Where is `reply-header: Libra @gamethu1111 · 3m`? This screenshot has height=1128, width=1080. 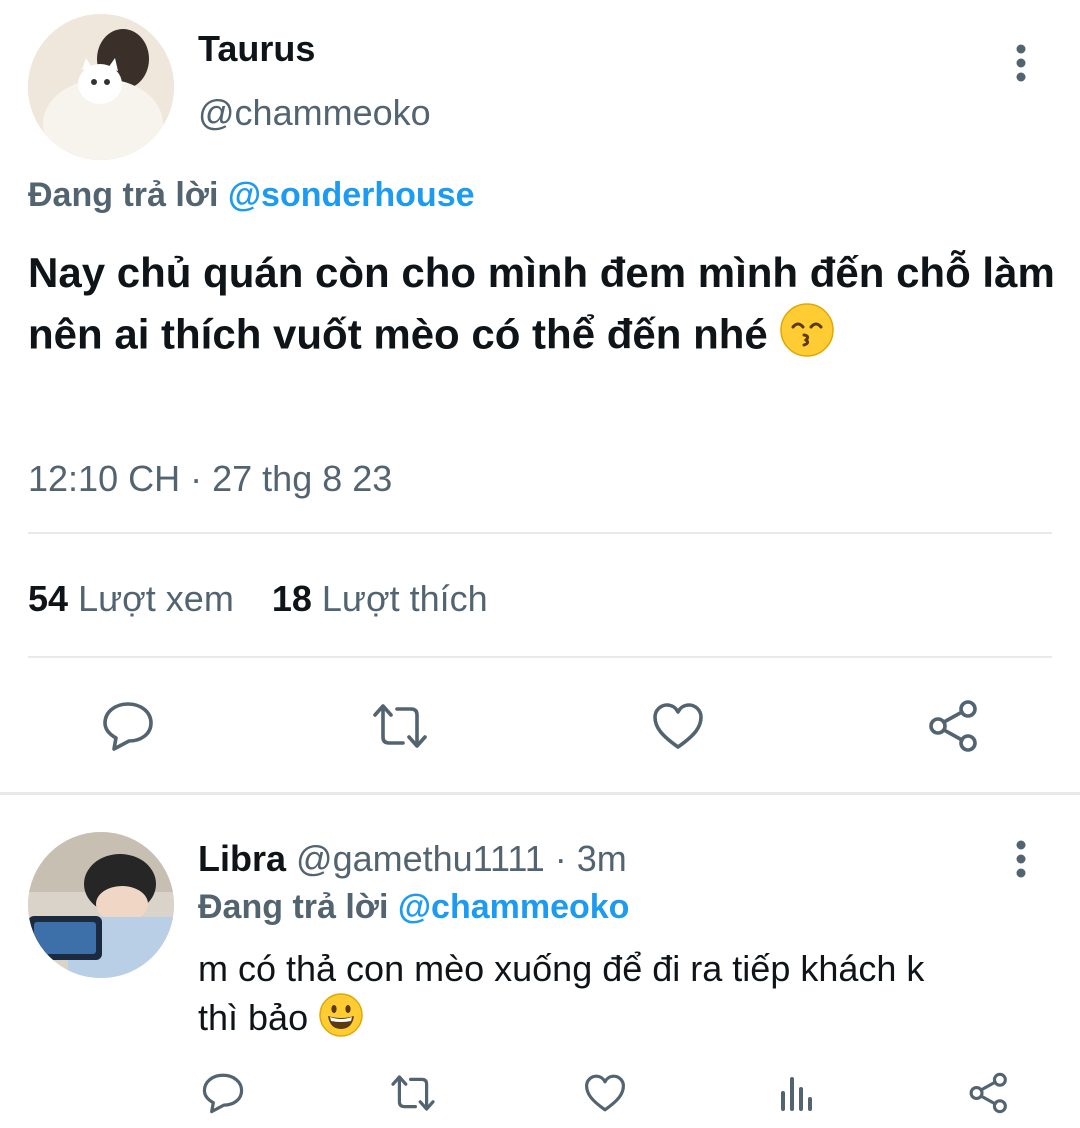 reply-header: Libra @gamethu1111 · 3m is located at coordinates (412, 859).